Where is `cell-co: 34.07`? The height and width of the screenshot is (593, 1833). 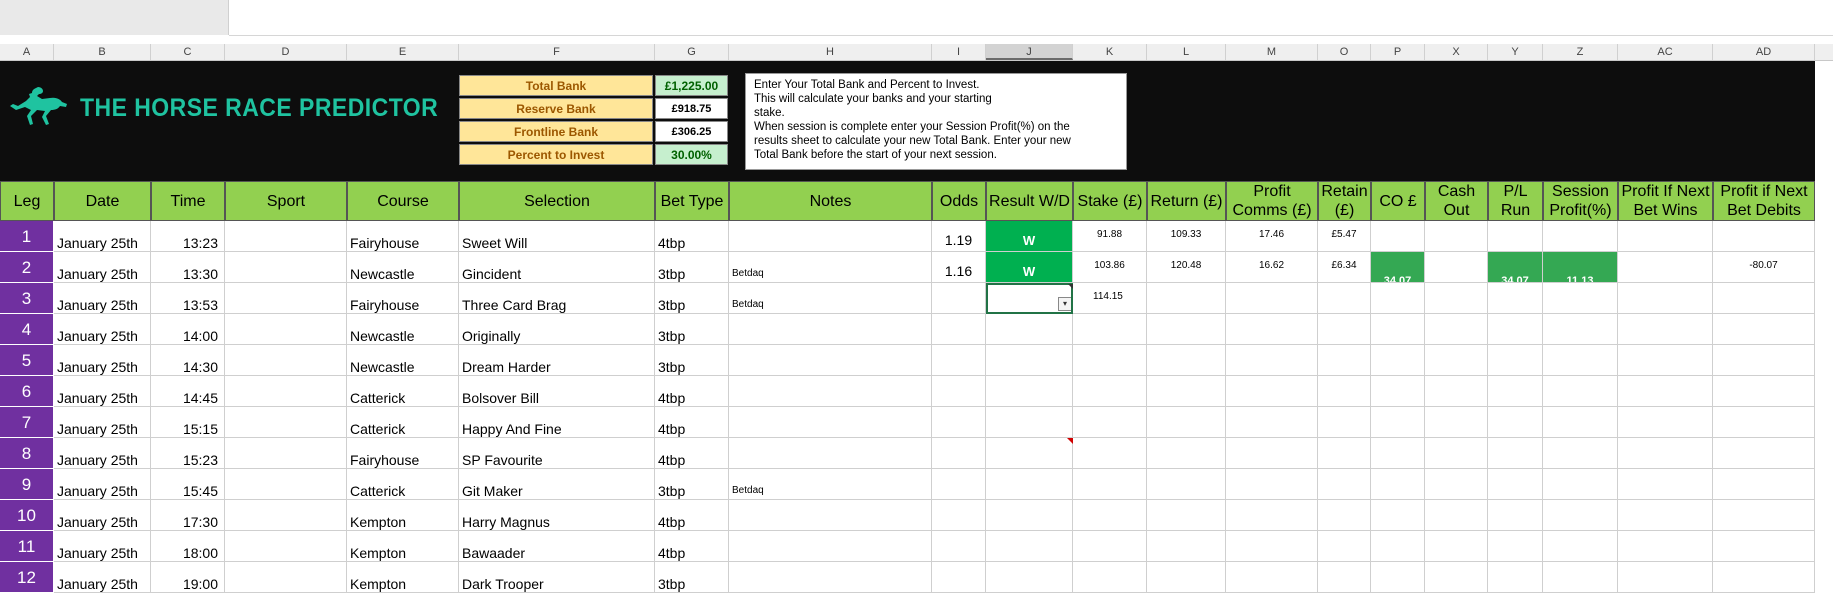
cell-co: 34.07 is located at coordinates (1398, 267).